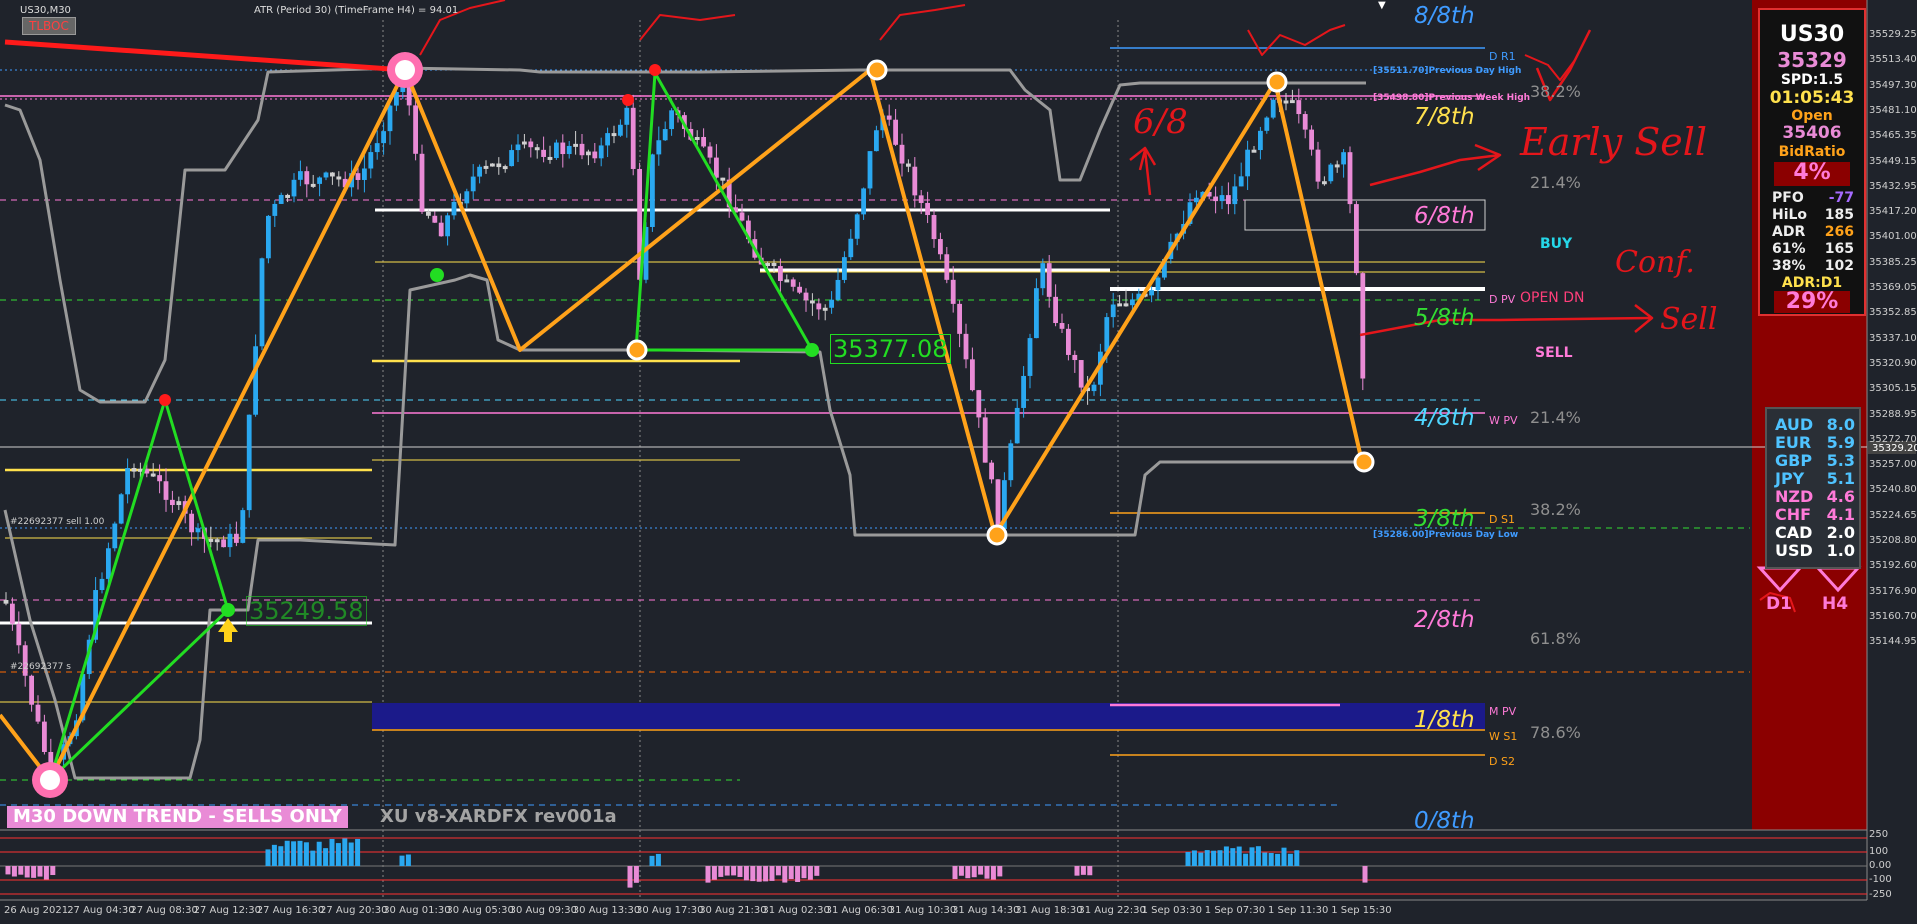 The width and height of the screenshot is (1917, 924). Describe the element at coordinates (164, 910) in the screenshot. I see `time-tick-label: 27 Aug 08:30` at that location.